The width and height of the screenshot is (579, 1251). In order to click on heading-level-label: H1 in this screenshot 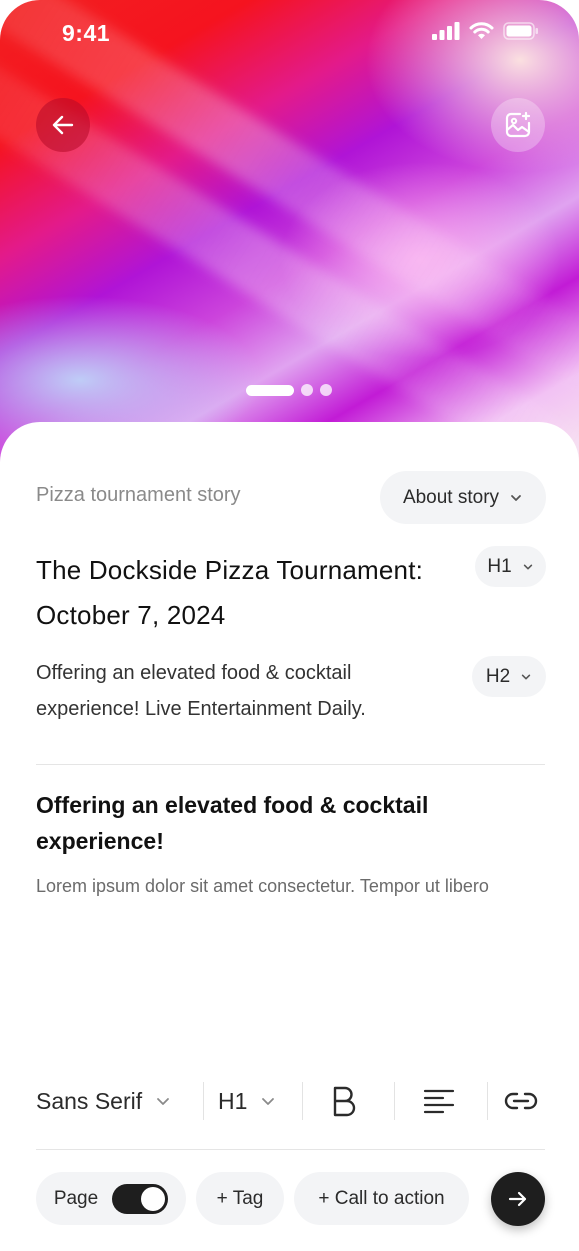, I will do `click(233, 1100)`.